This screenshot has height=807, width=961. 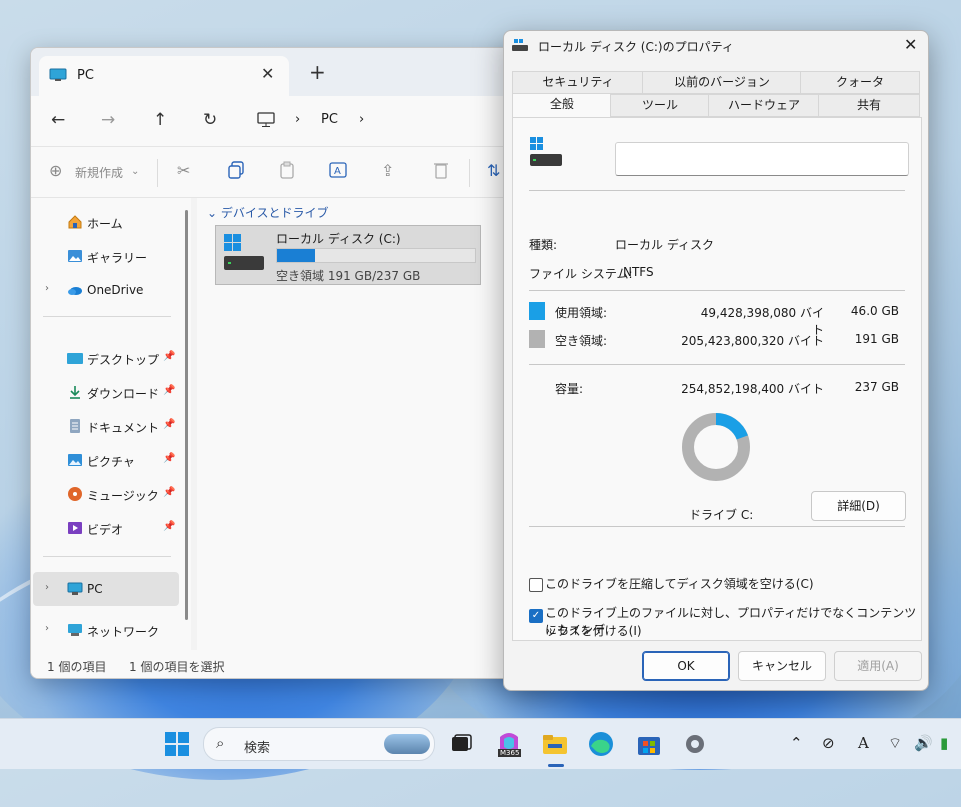 I want to click on apply-button: 適用(A), so click(x=878, y=666).